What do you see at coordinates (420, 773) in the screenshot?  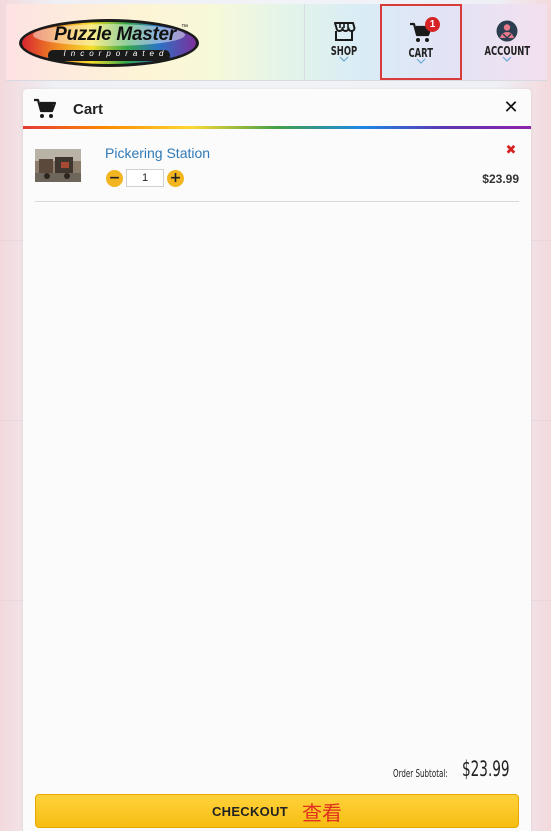 I see `order-subtotal-label: Order Subtotal:` at bounding box center [420, 773].